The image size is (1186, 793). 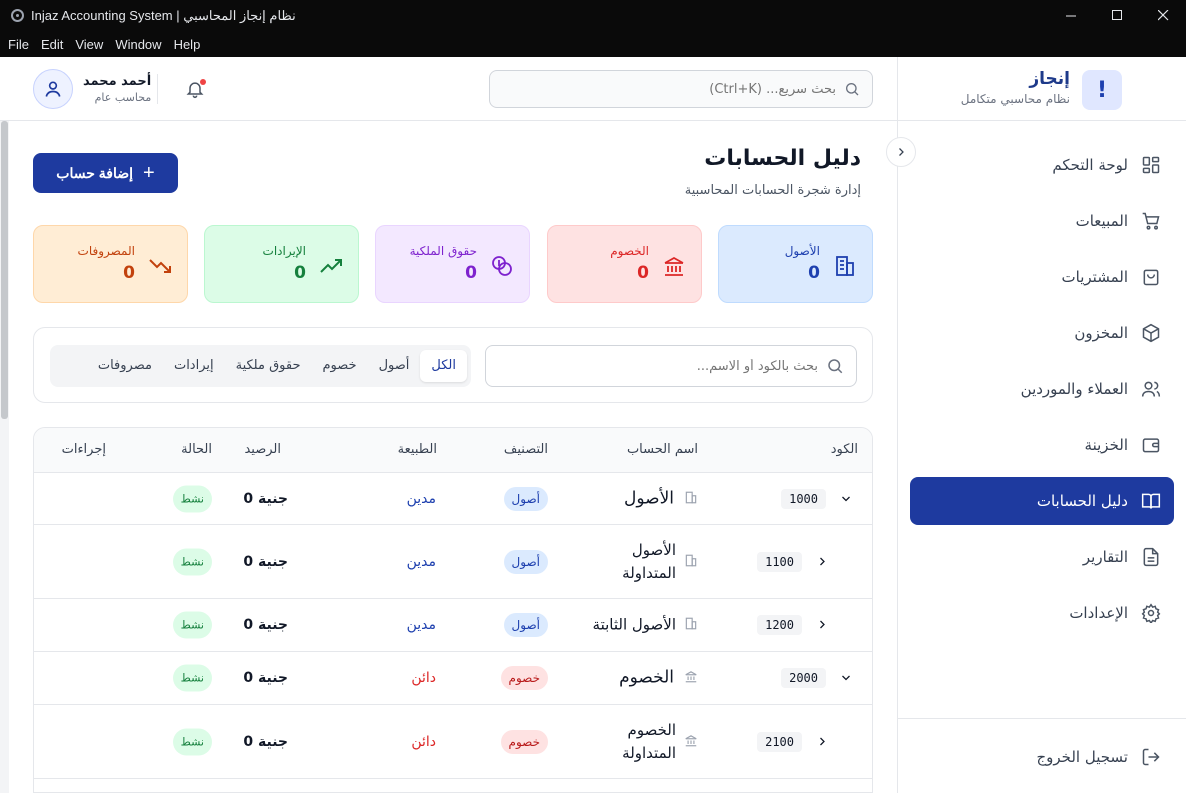 What do you see at coordinates (663, 366) in the screenshot?
I see `account-search-input` at bounding box center [663, 366].